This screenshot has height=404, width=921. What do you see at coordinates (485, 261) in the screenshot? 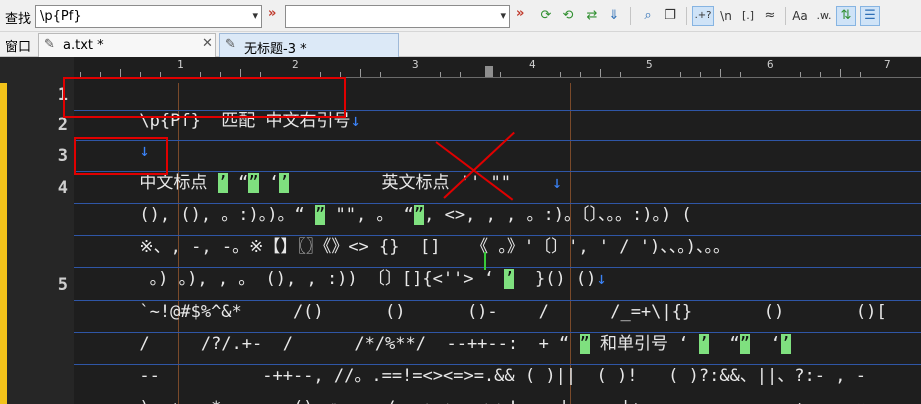
I see `text-cursor` at bounding box center [485, 261].